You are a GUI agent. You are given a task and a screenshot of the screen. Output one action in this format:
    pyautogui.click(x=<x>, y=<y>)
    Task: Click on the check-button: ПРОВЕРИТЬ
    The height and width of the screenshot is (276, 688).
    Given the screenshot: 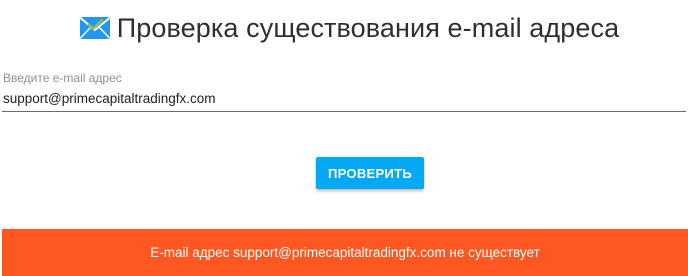 What is the action you would take?
    pyautogui.click(x=370, y=173)
    